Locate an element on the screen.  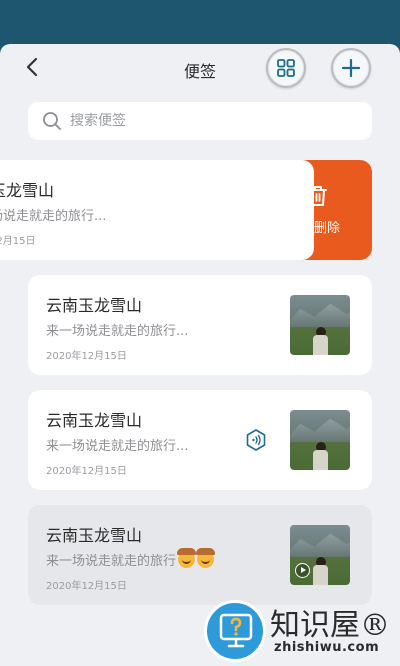
note-title: 玉龙雪山 is located at coordinates (27, 190).